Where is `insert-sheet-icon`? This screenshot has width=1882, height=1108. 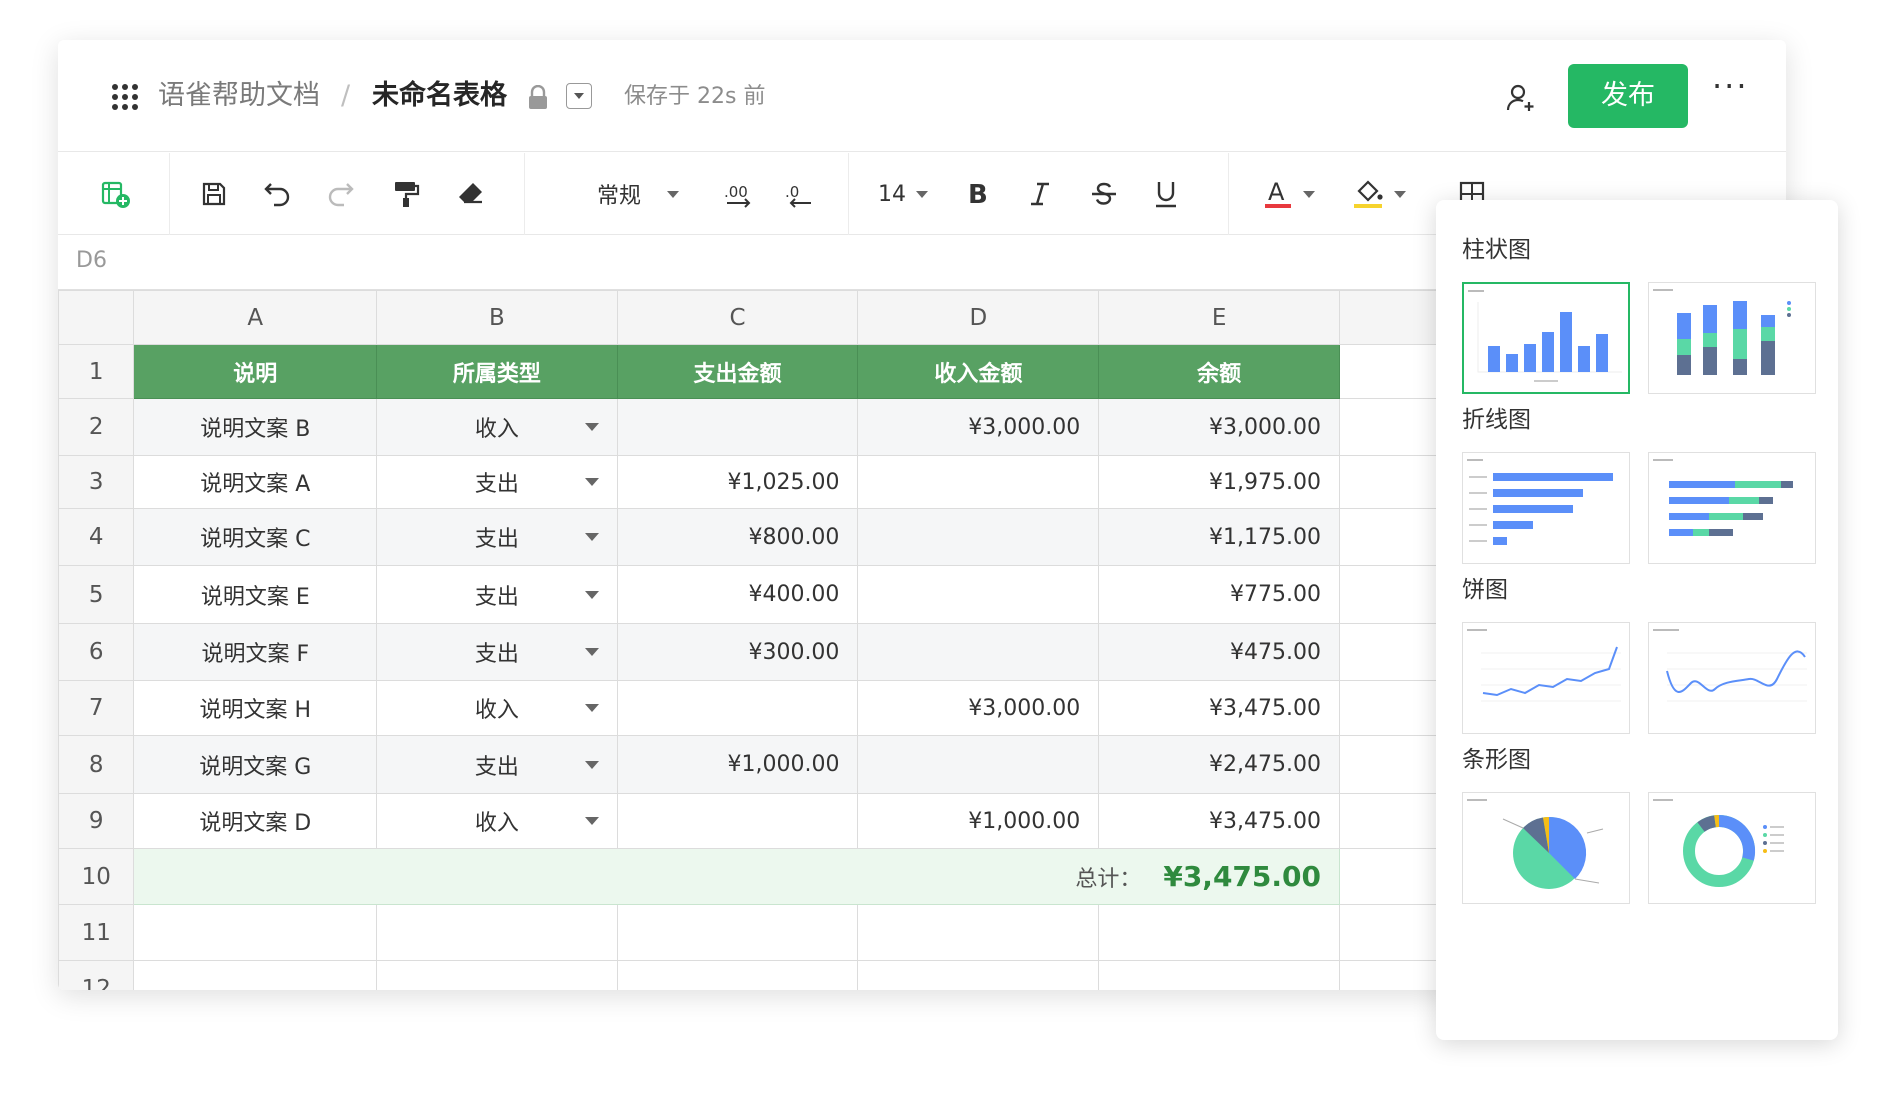
insert-sheet-icon is located at coordinates (116, 194).